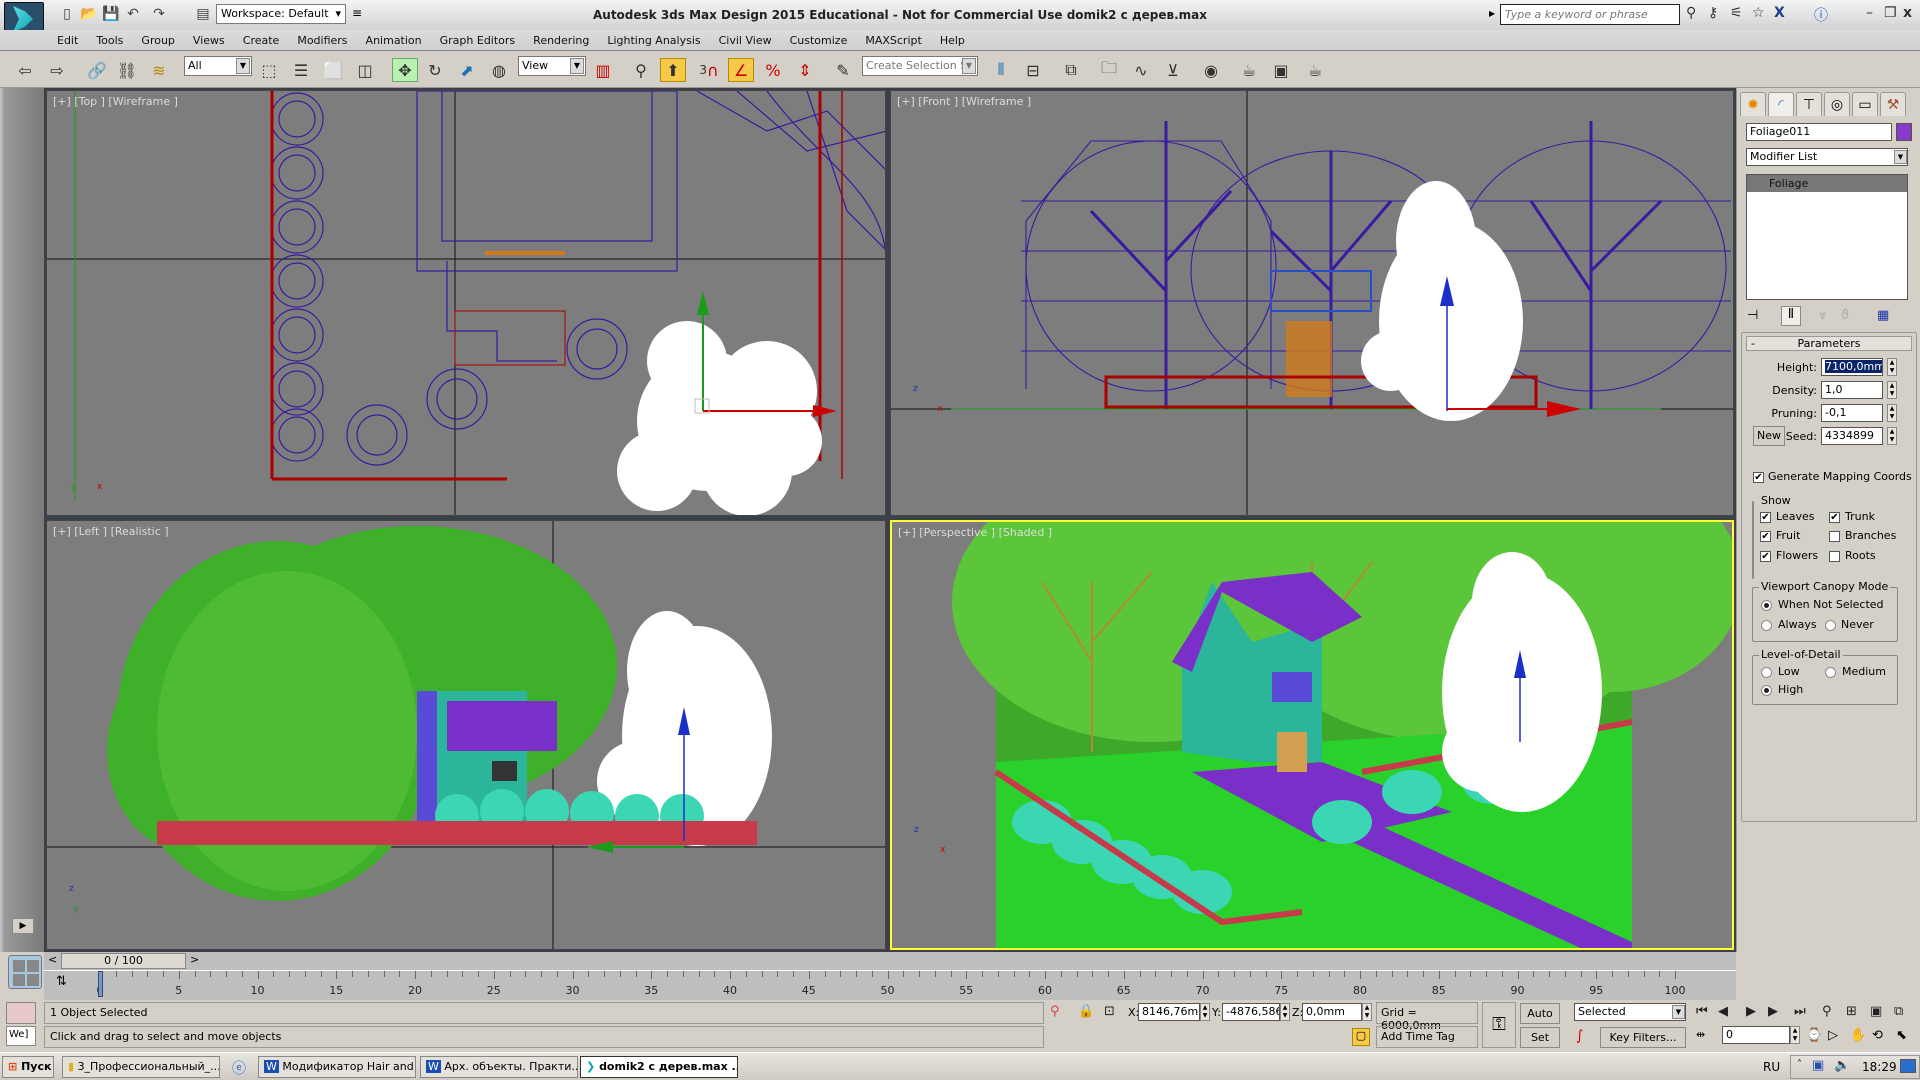 Image resolution: width=1920 pixels, height=1080 pixels. Describe the element at coordinates (435, 70) in the screenshot. I see `select-and-rotate-icon: ↻` at that location.